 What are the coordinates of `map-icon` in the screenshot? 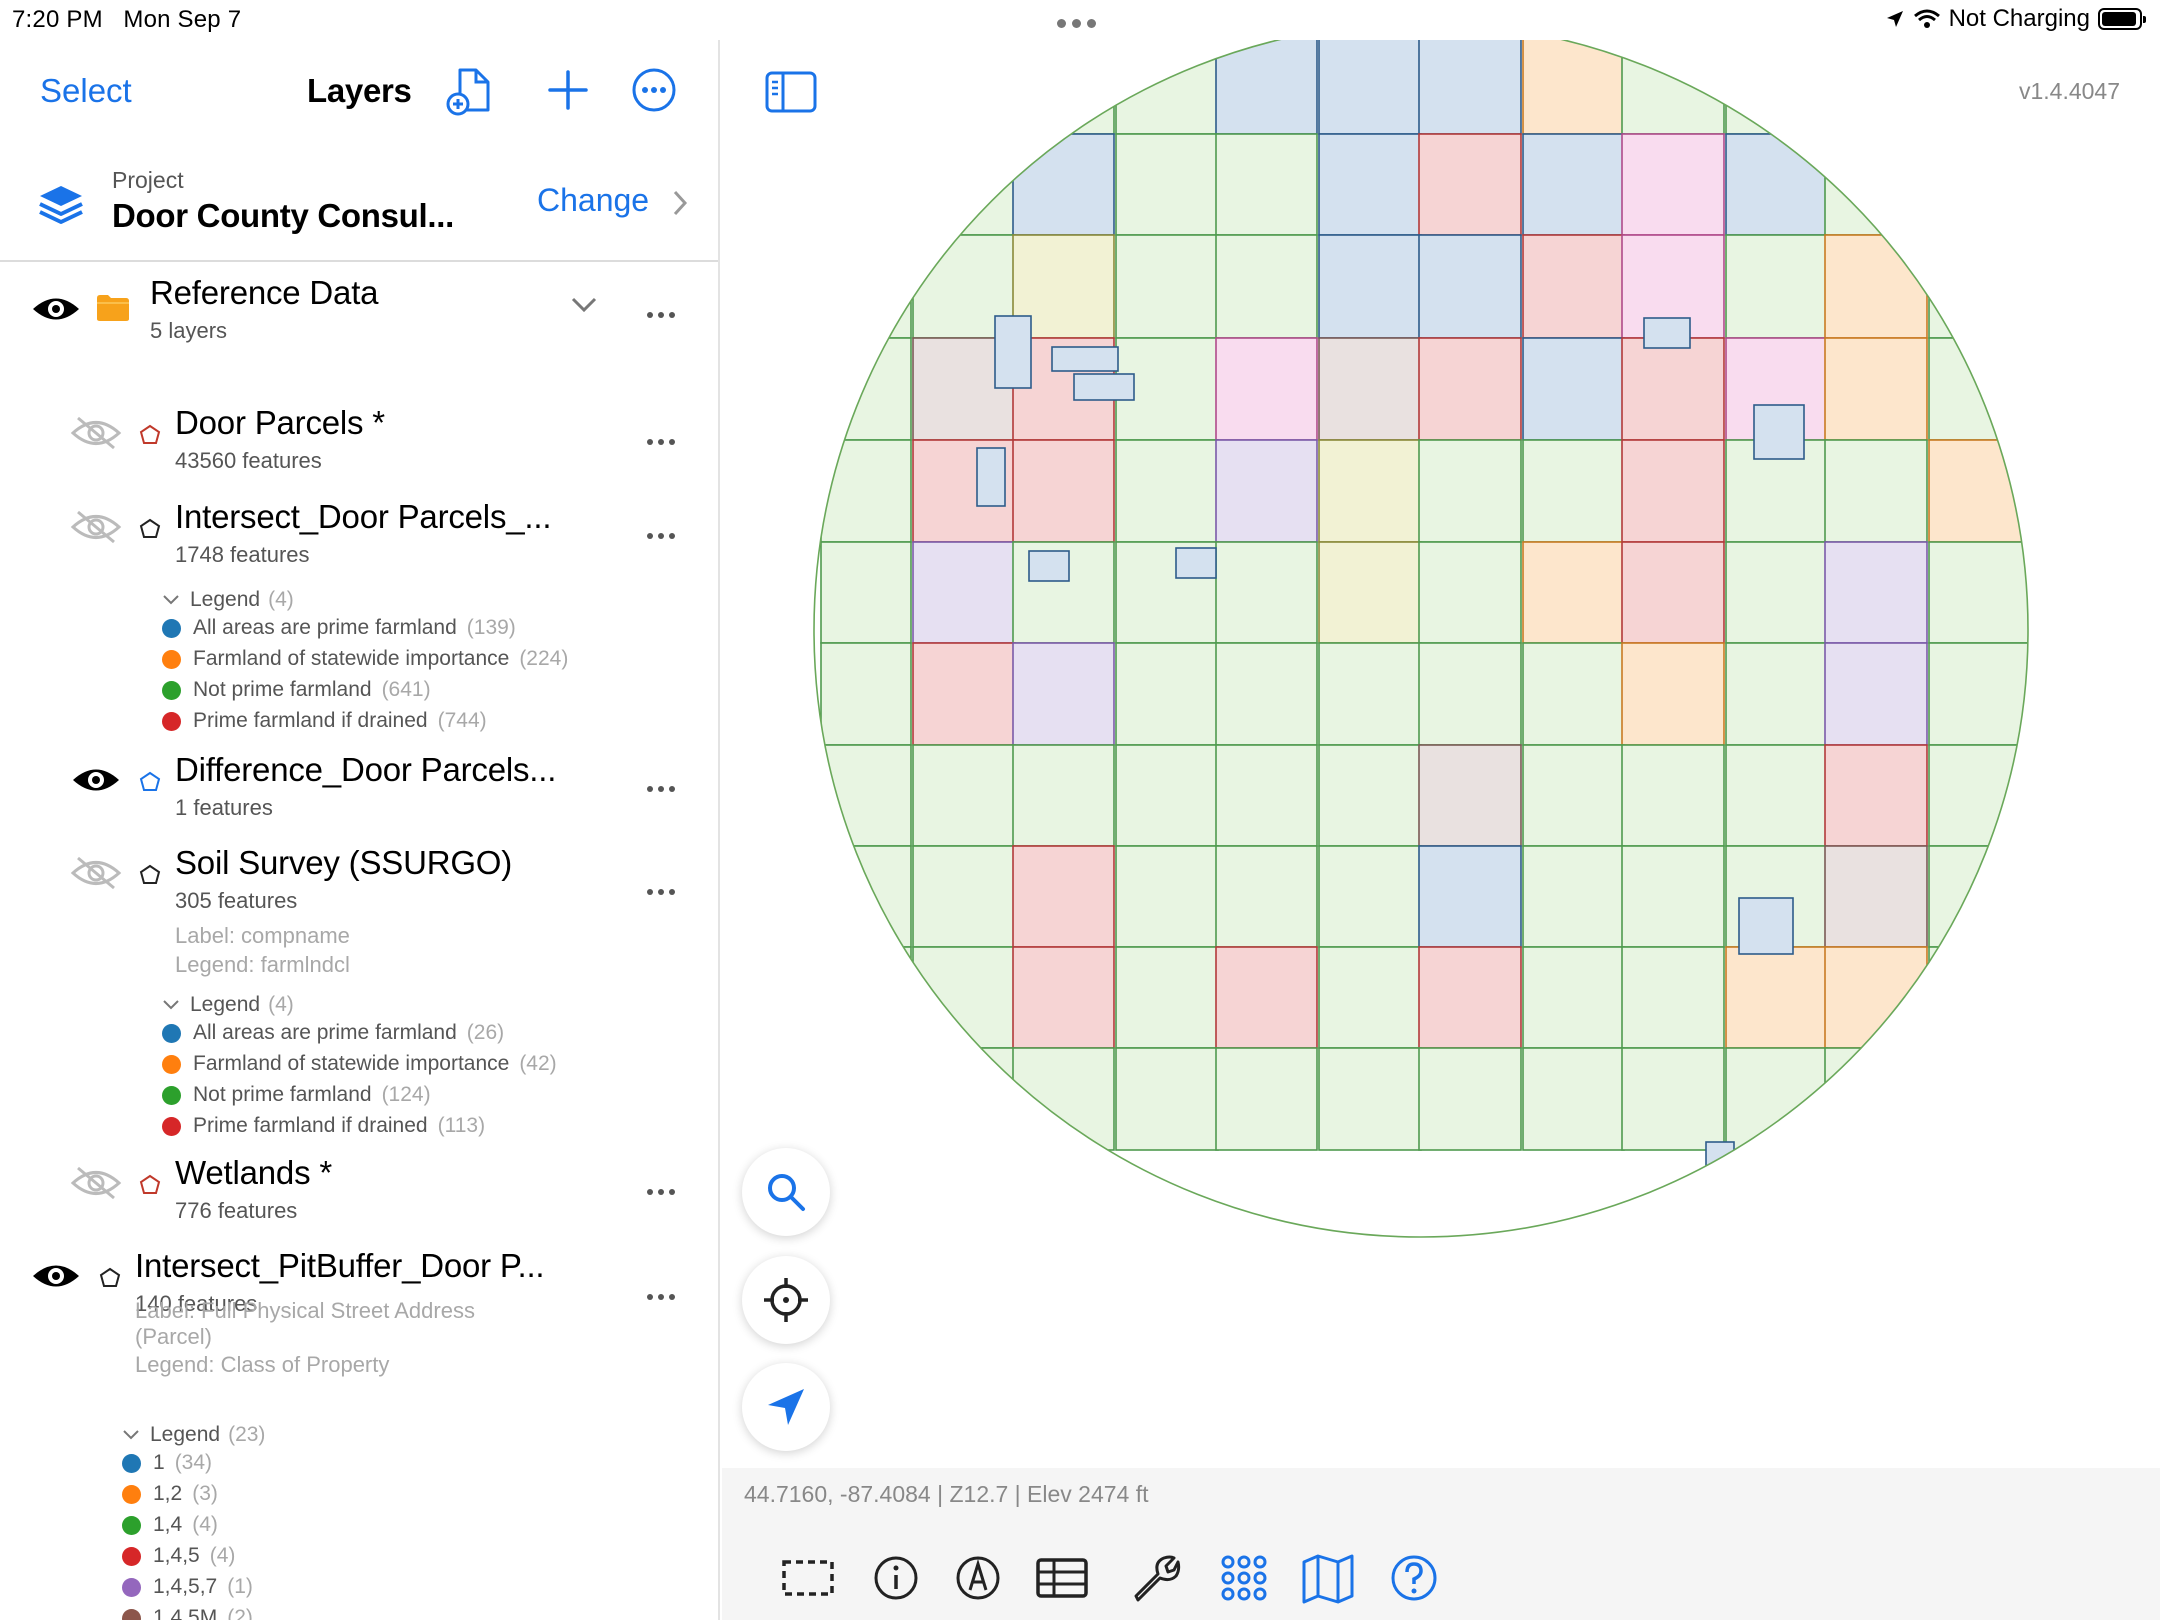 It's located at (1328, 1578).